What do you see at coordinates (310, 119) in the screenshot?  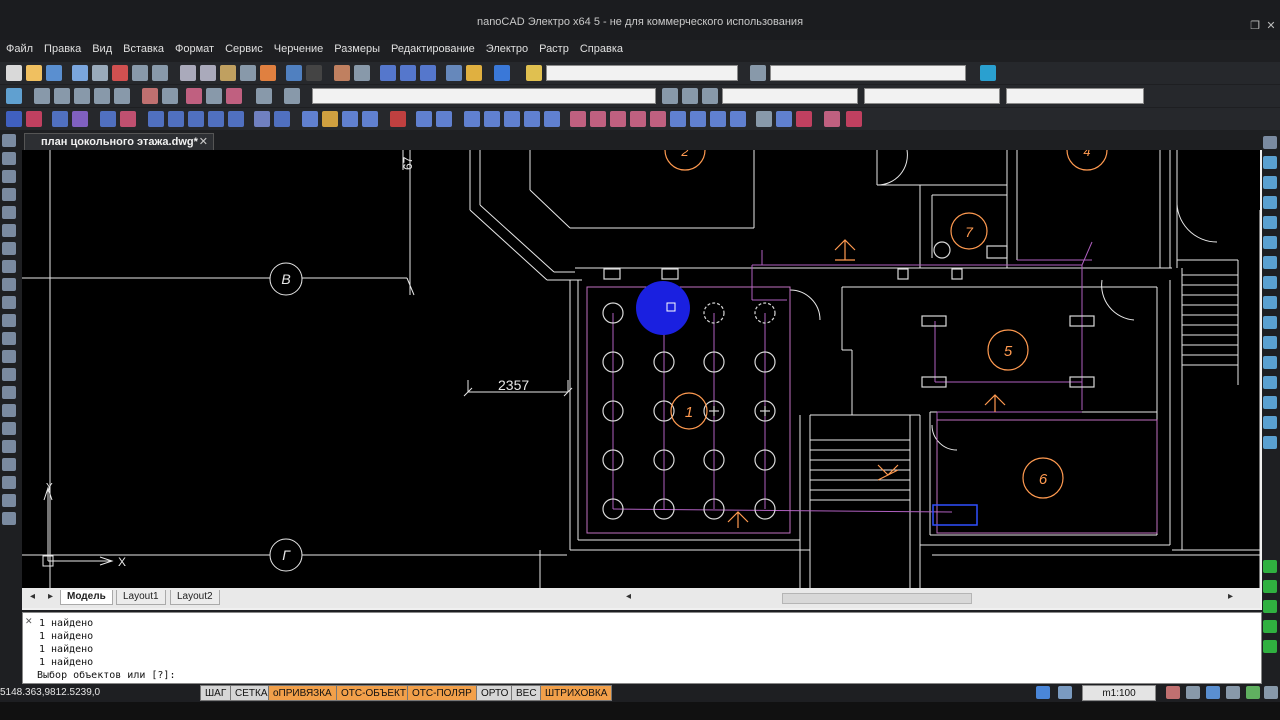 I see `electro-route-icon` at bounding box center [310, 119].